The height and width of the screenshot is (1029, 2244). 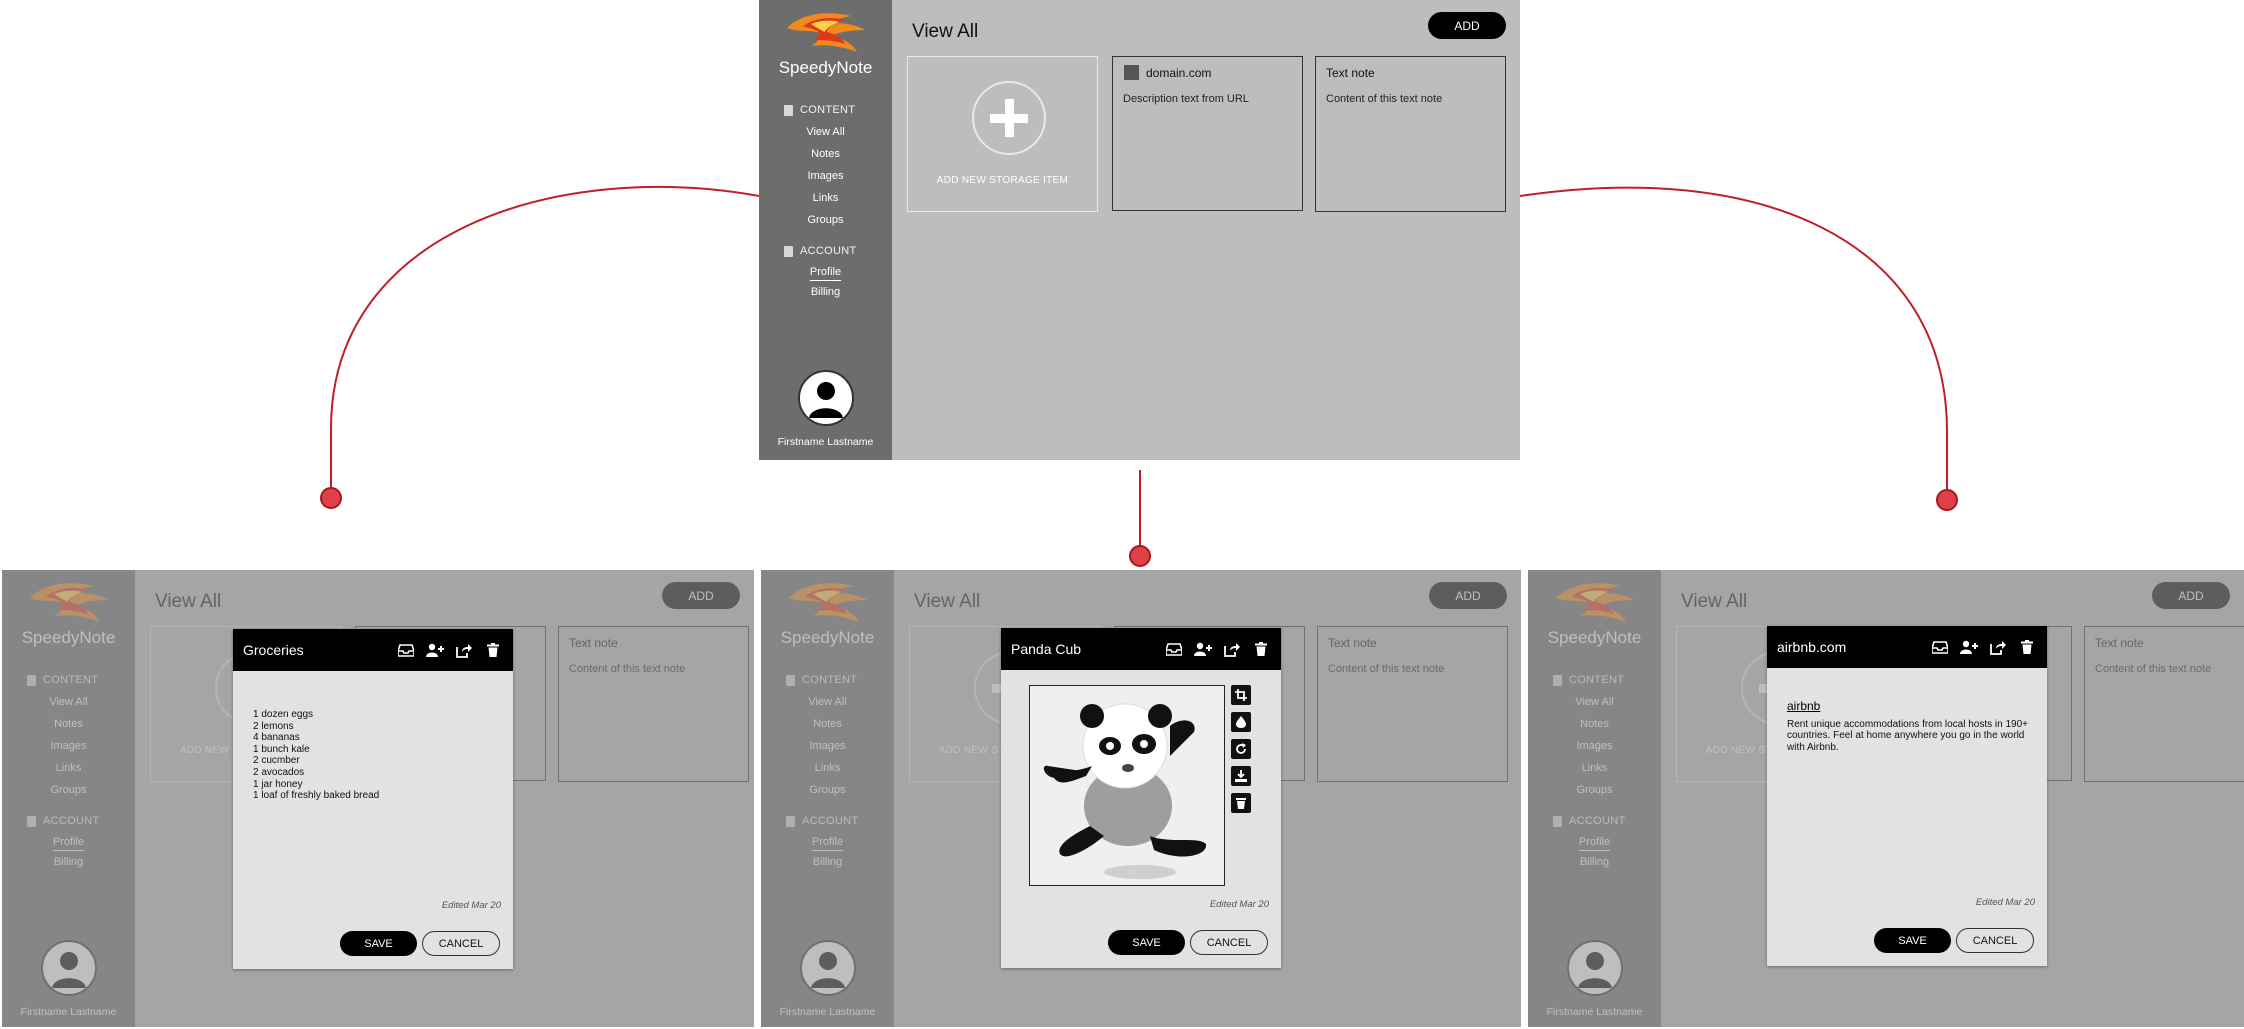 I want to click on page-title: View All, so click(x=945, y=31).